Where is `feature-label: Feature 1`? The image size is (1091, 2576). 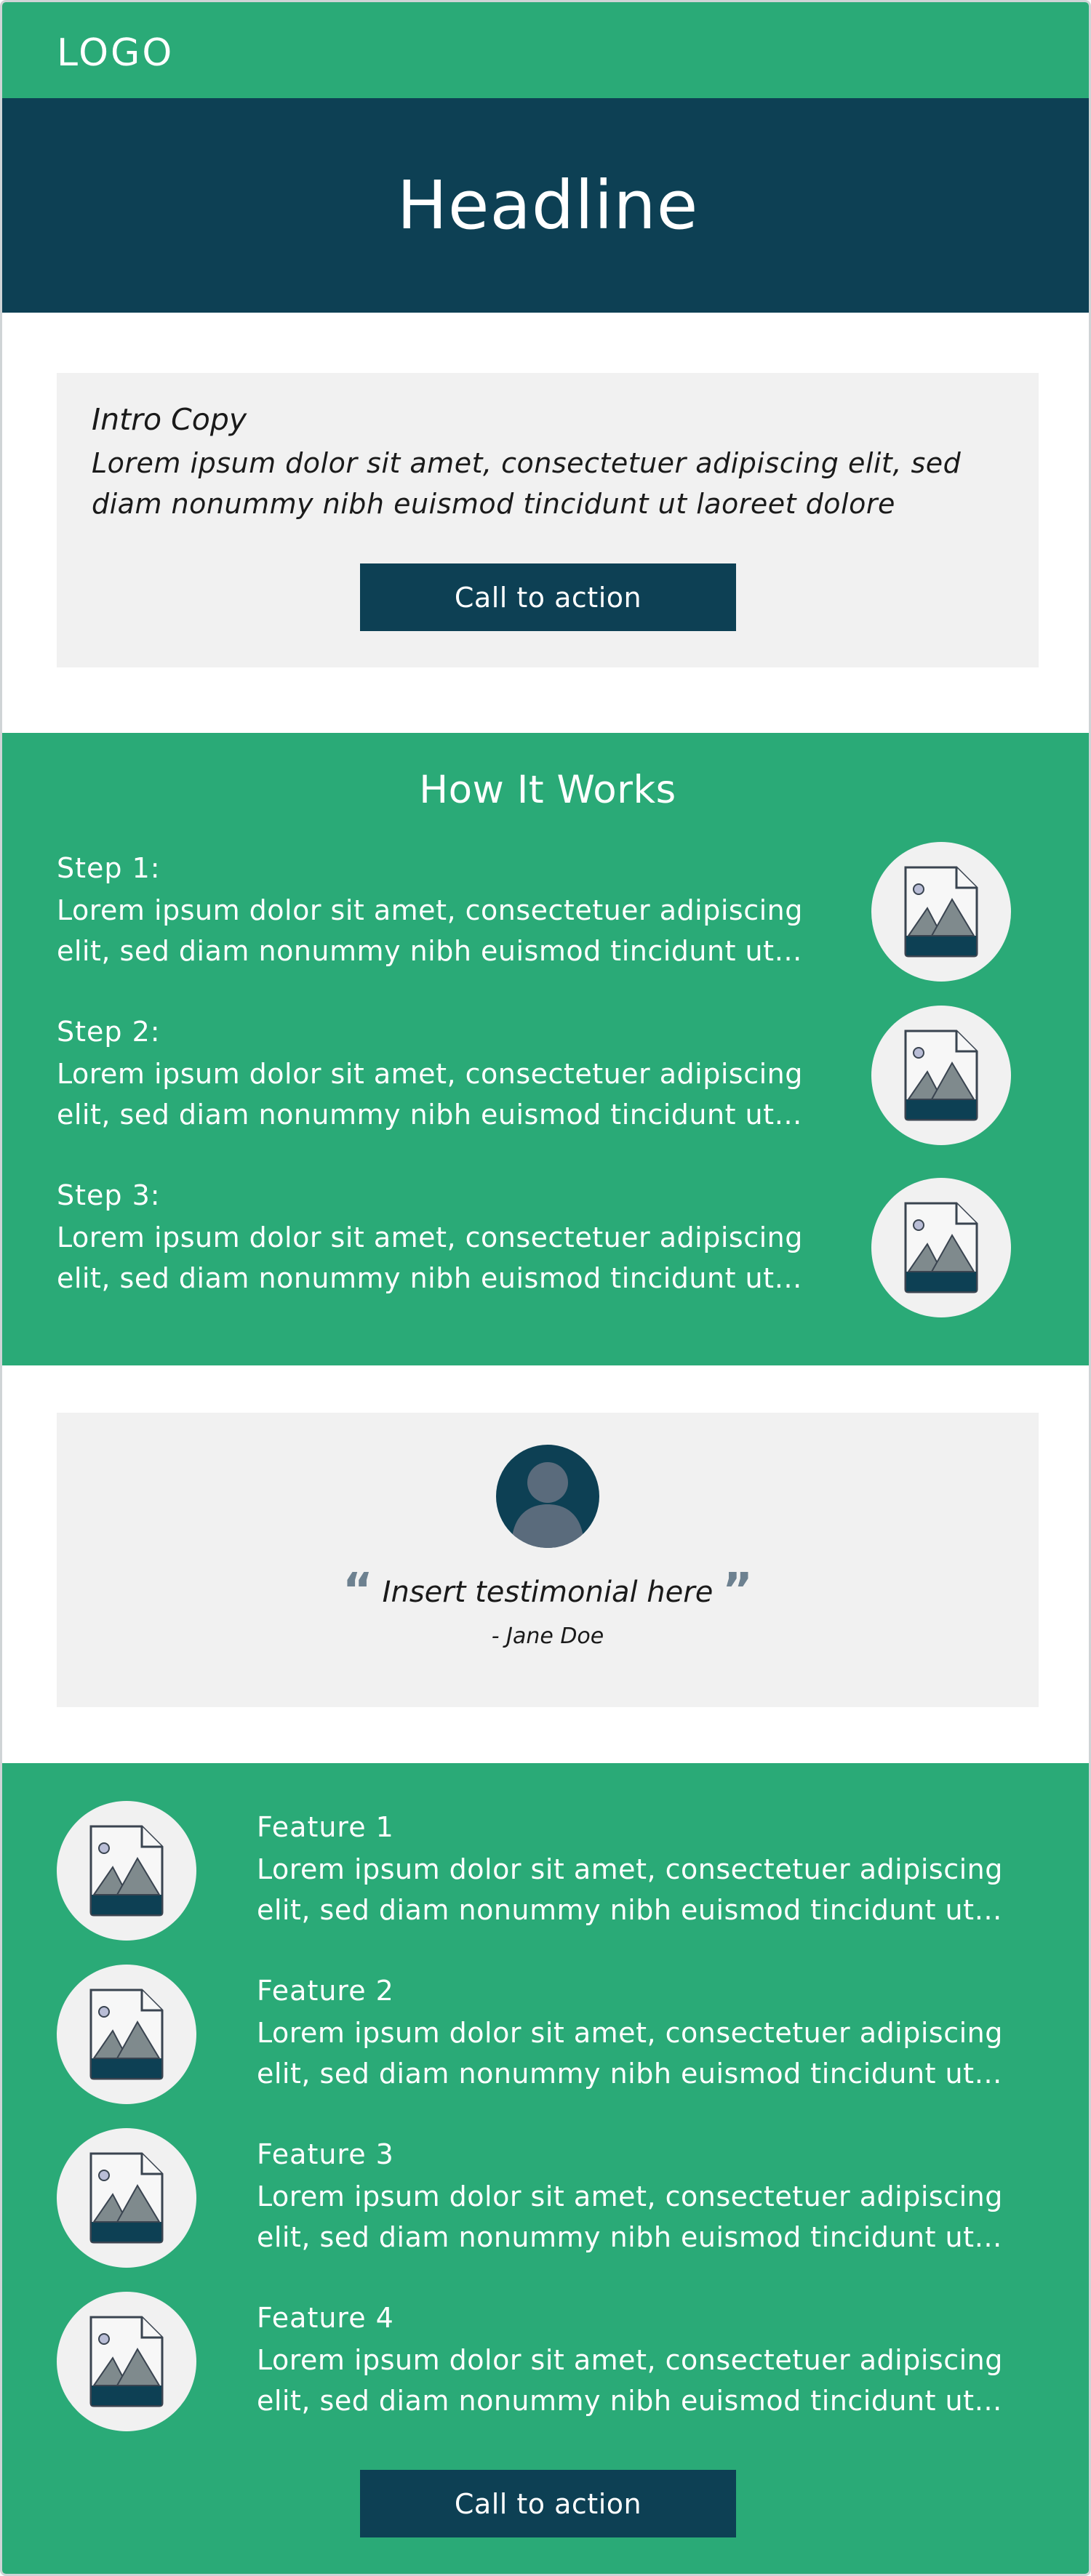 feature-label: Feature 1 is located at coordinates (325, 1827).